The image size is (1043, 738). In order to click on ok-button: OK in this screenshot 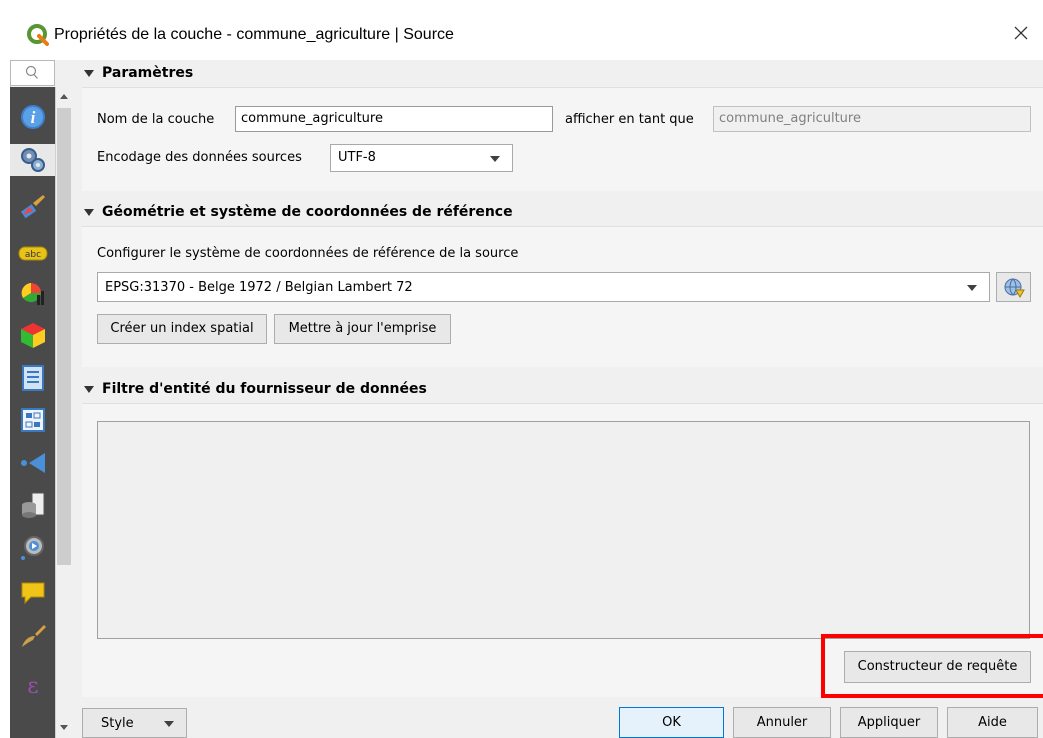, I will do `click(671, 722)`.